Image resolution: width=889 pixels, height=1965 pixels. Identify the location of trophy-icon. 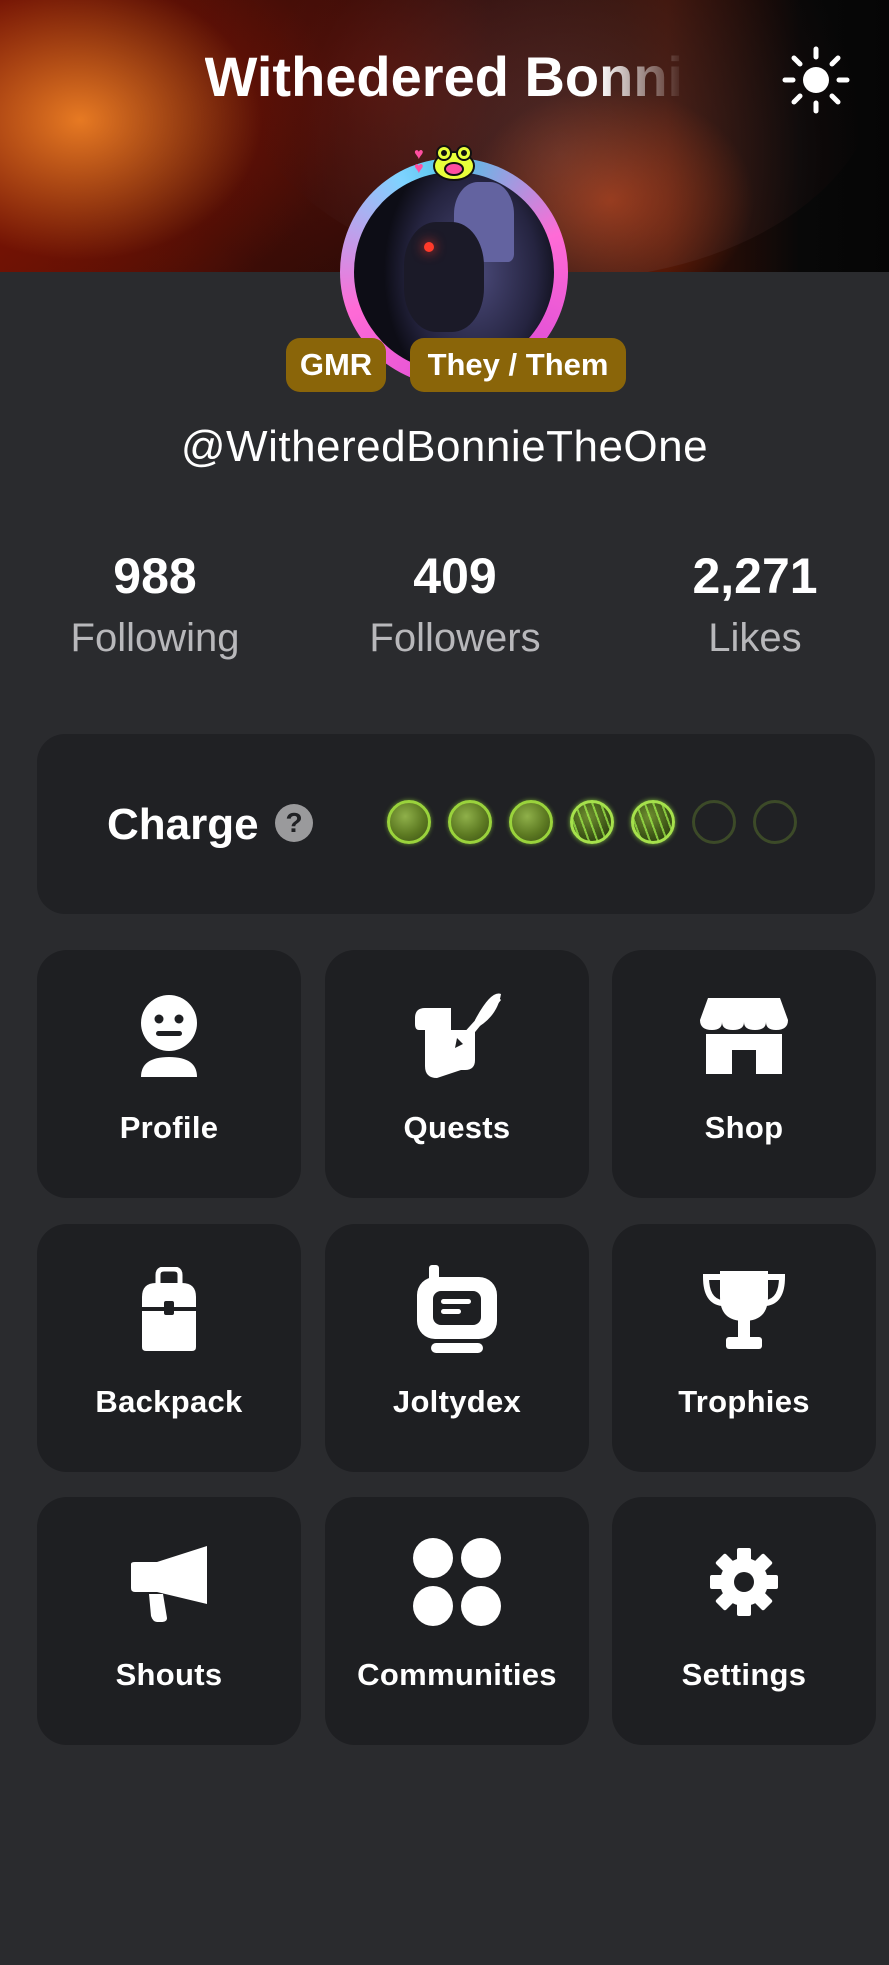
(744, 1310).